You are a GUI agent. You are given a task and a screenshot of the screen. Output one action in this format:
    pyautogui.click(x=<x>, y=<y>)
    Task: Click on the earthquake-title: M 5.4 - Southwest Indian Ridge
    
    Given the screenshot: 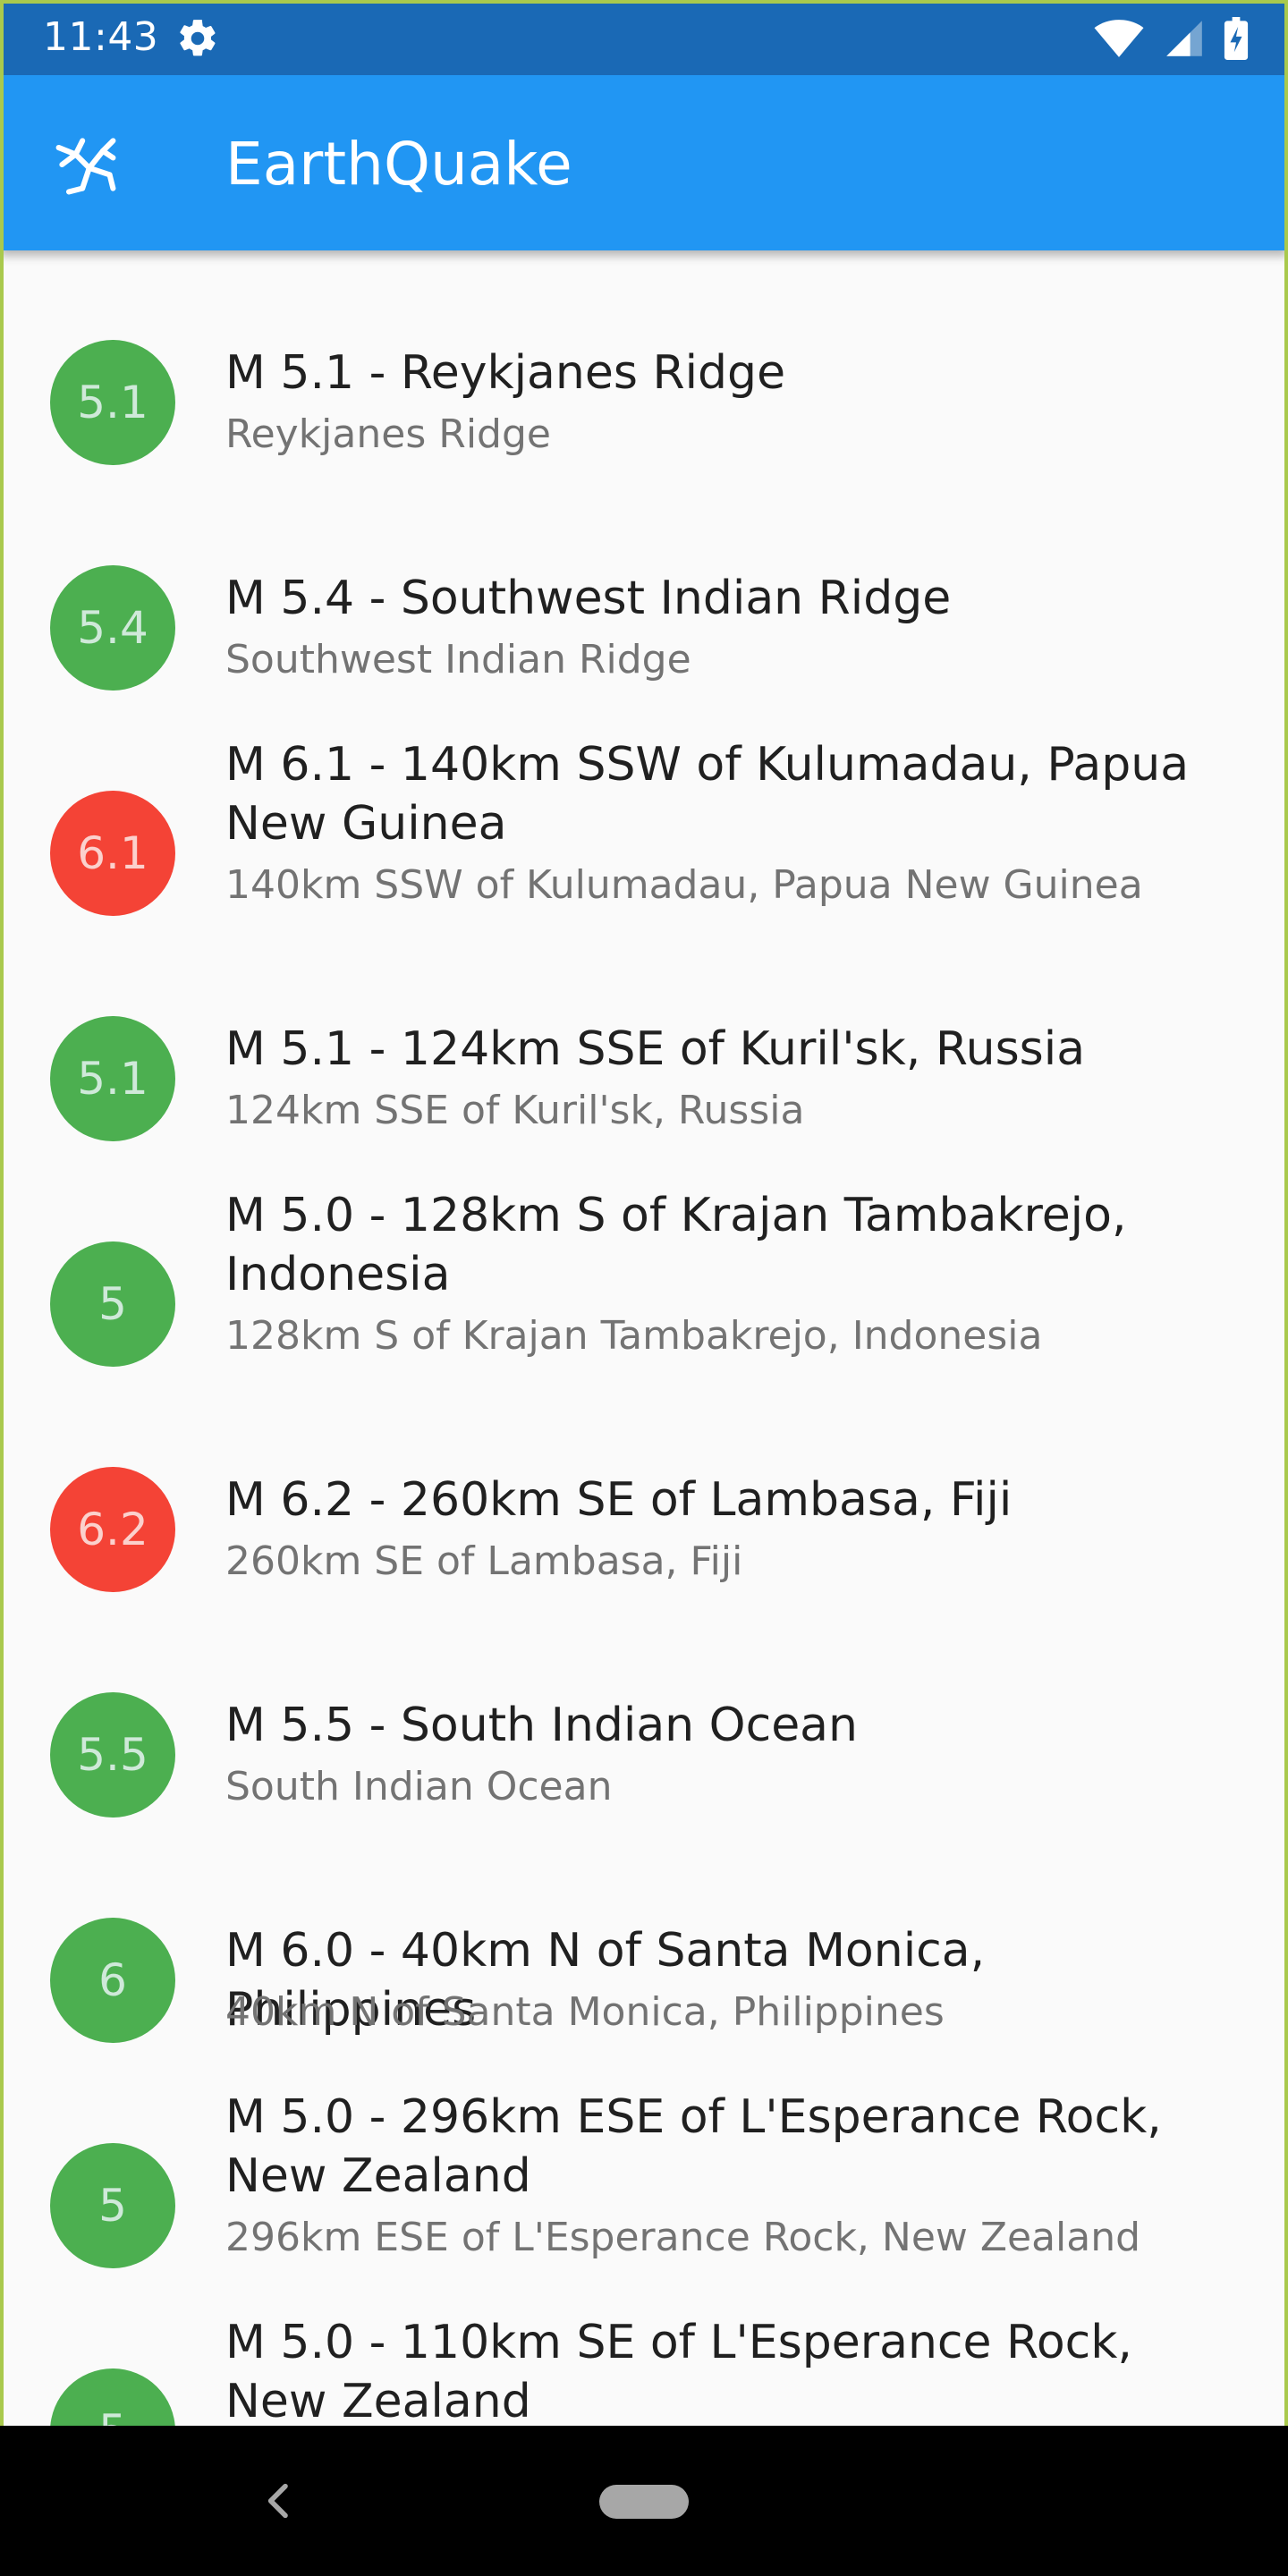 What is the action you would take?
    pyautogui.click(x=588, y=598)
    